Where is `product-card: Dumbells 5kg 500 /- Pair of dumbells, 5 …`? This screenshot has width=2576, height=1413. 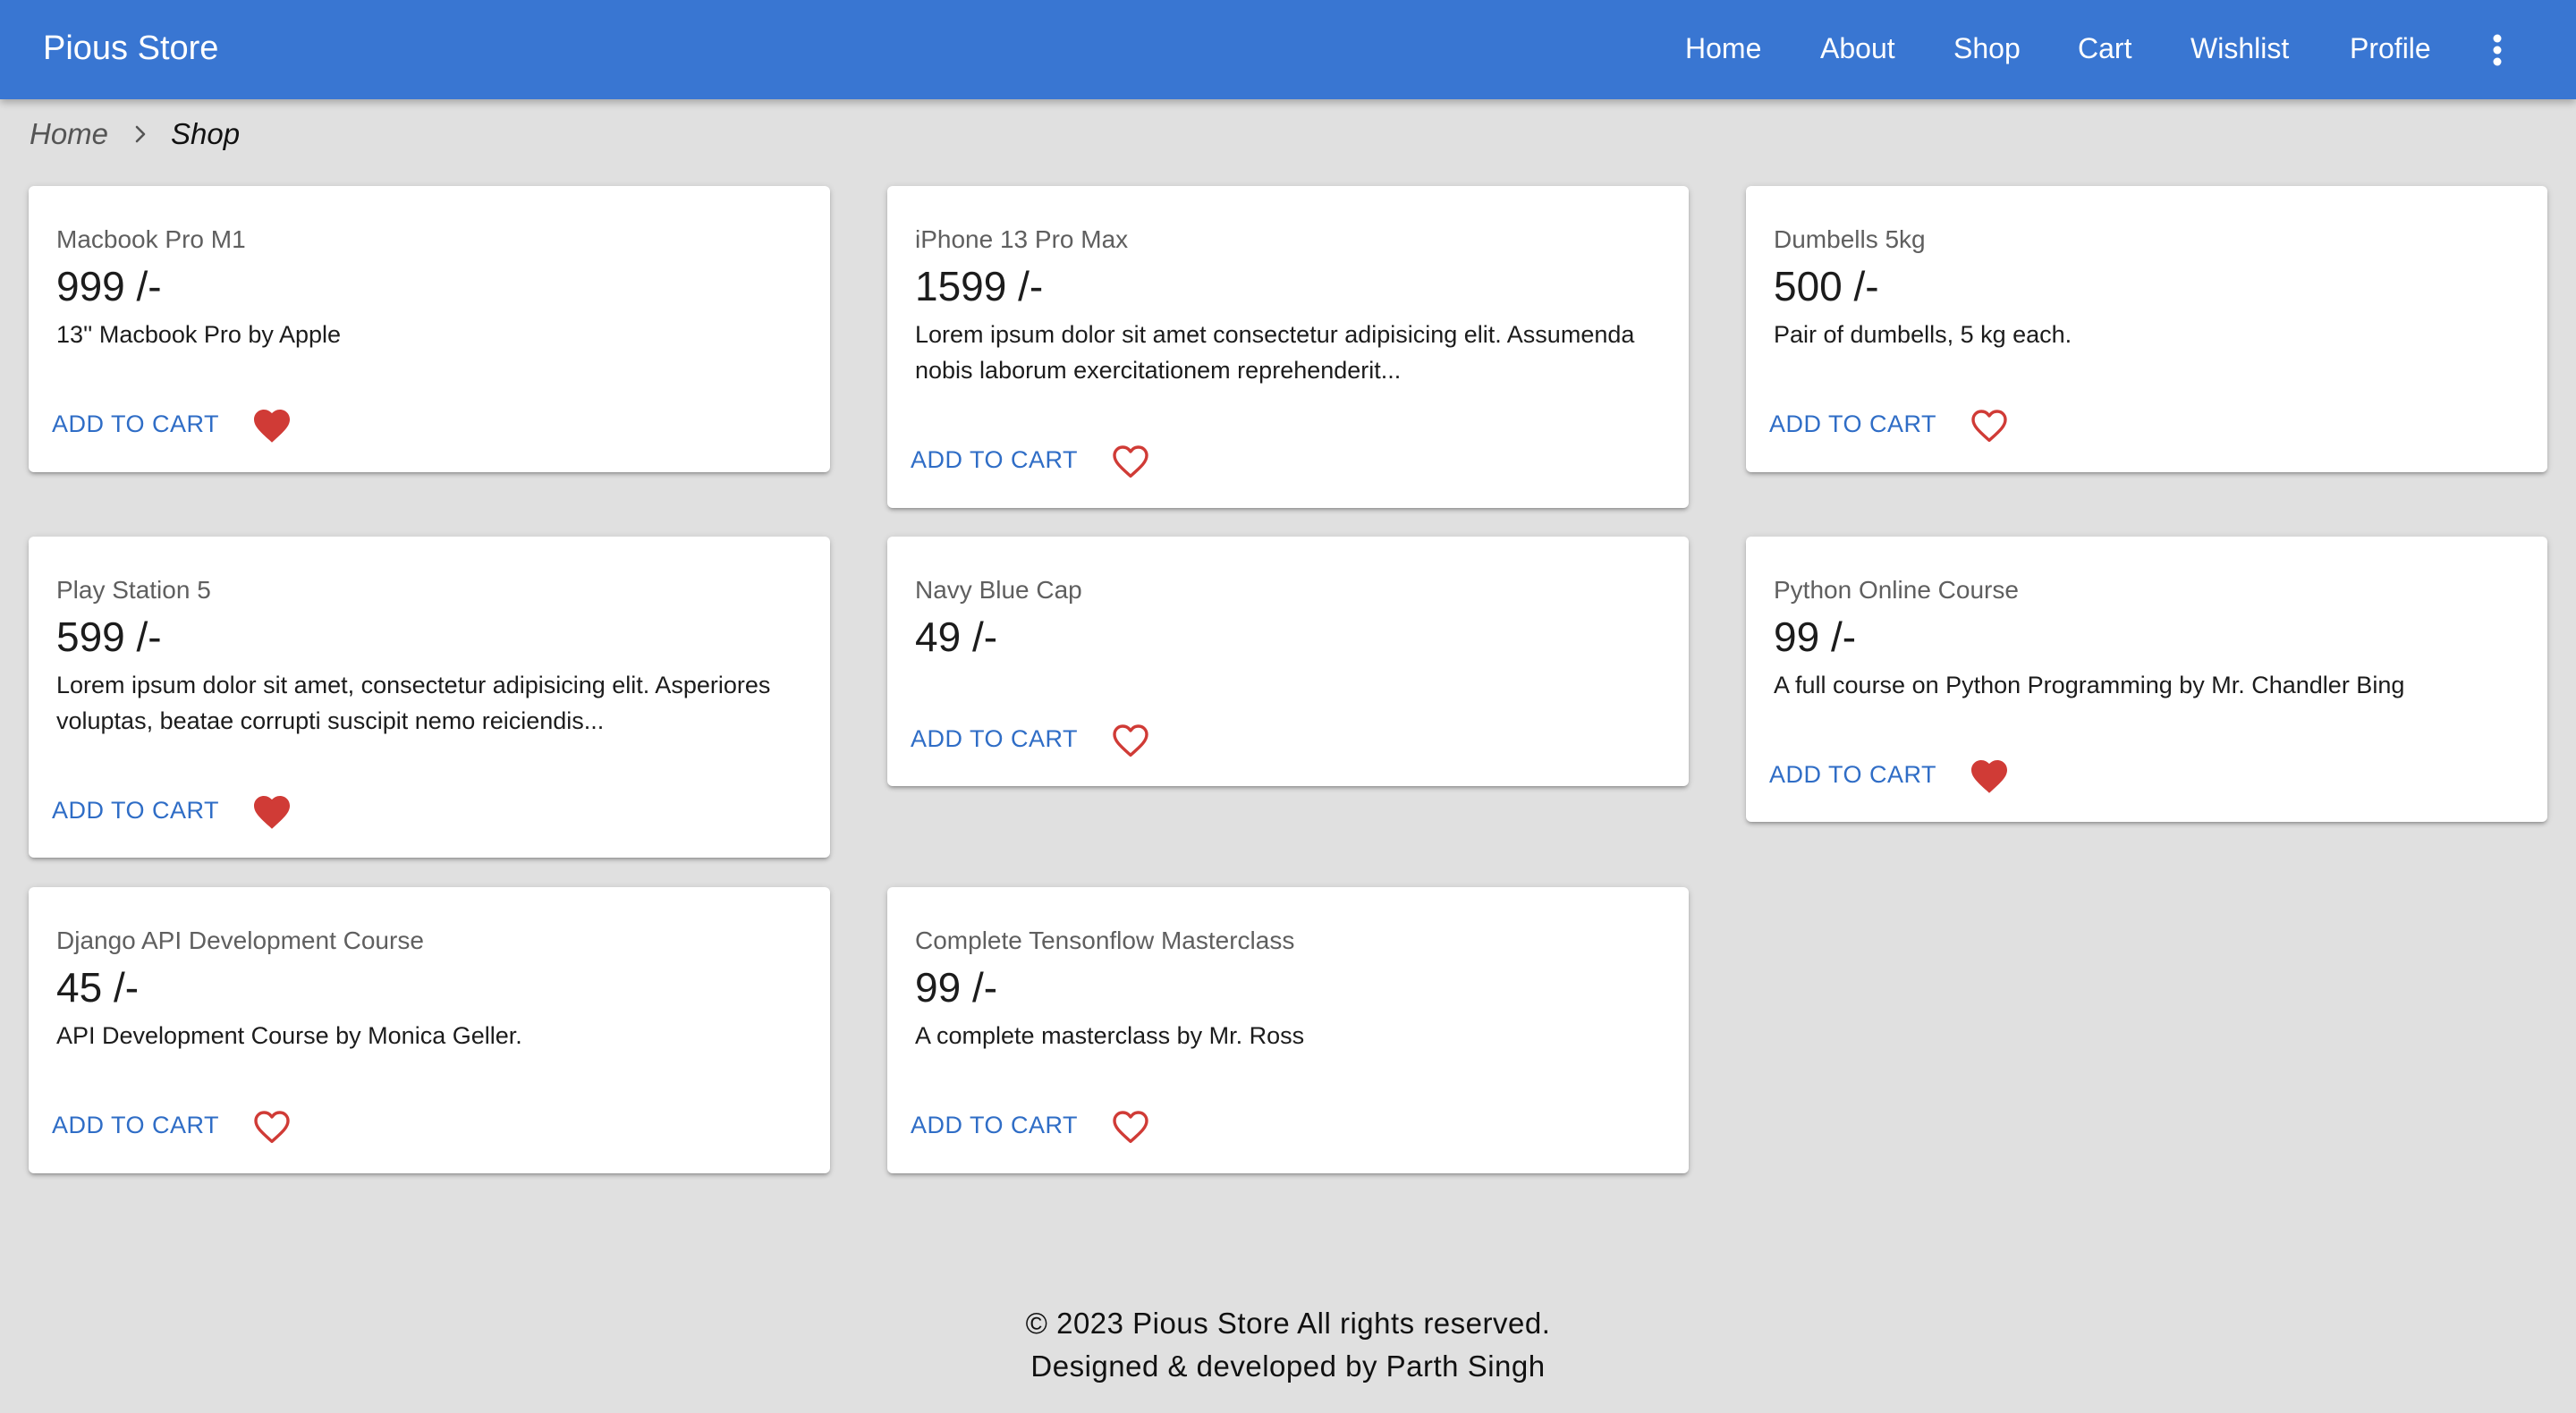
product-card: Dumbells 5kg 500 /- Pair of dumbells, 5 … is located at coordinates (2146, 329).